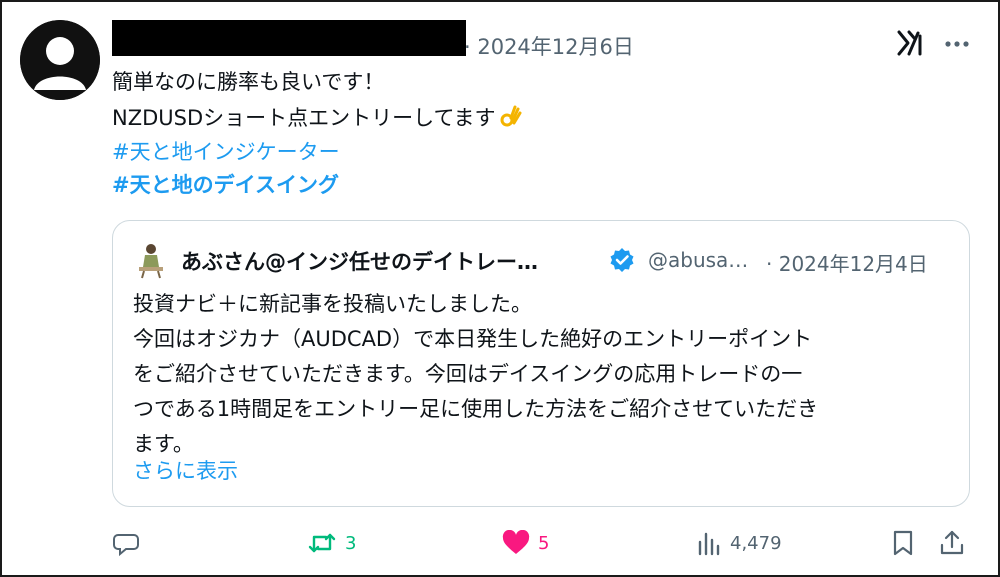 The height and width of the screenshot is (577, 1000). Describe the element at coordinates (60, 60) in the screenshot. I see `user-avatar-icon` at that location.